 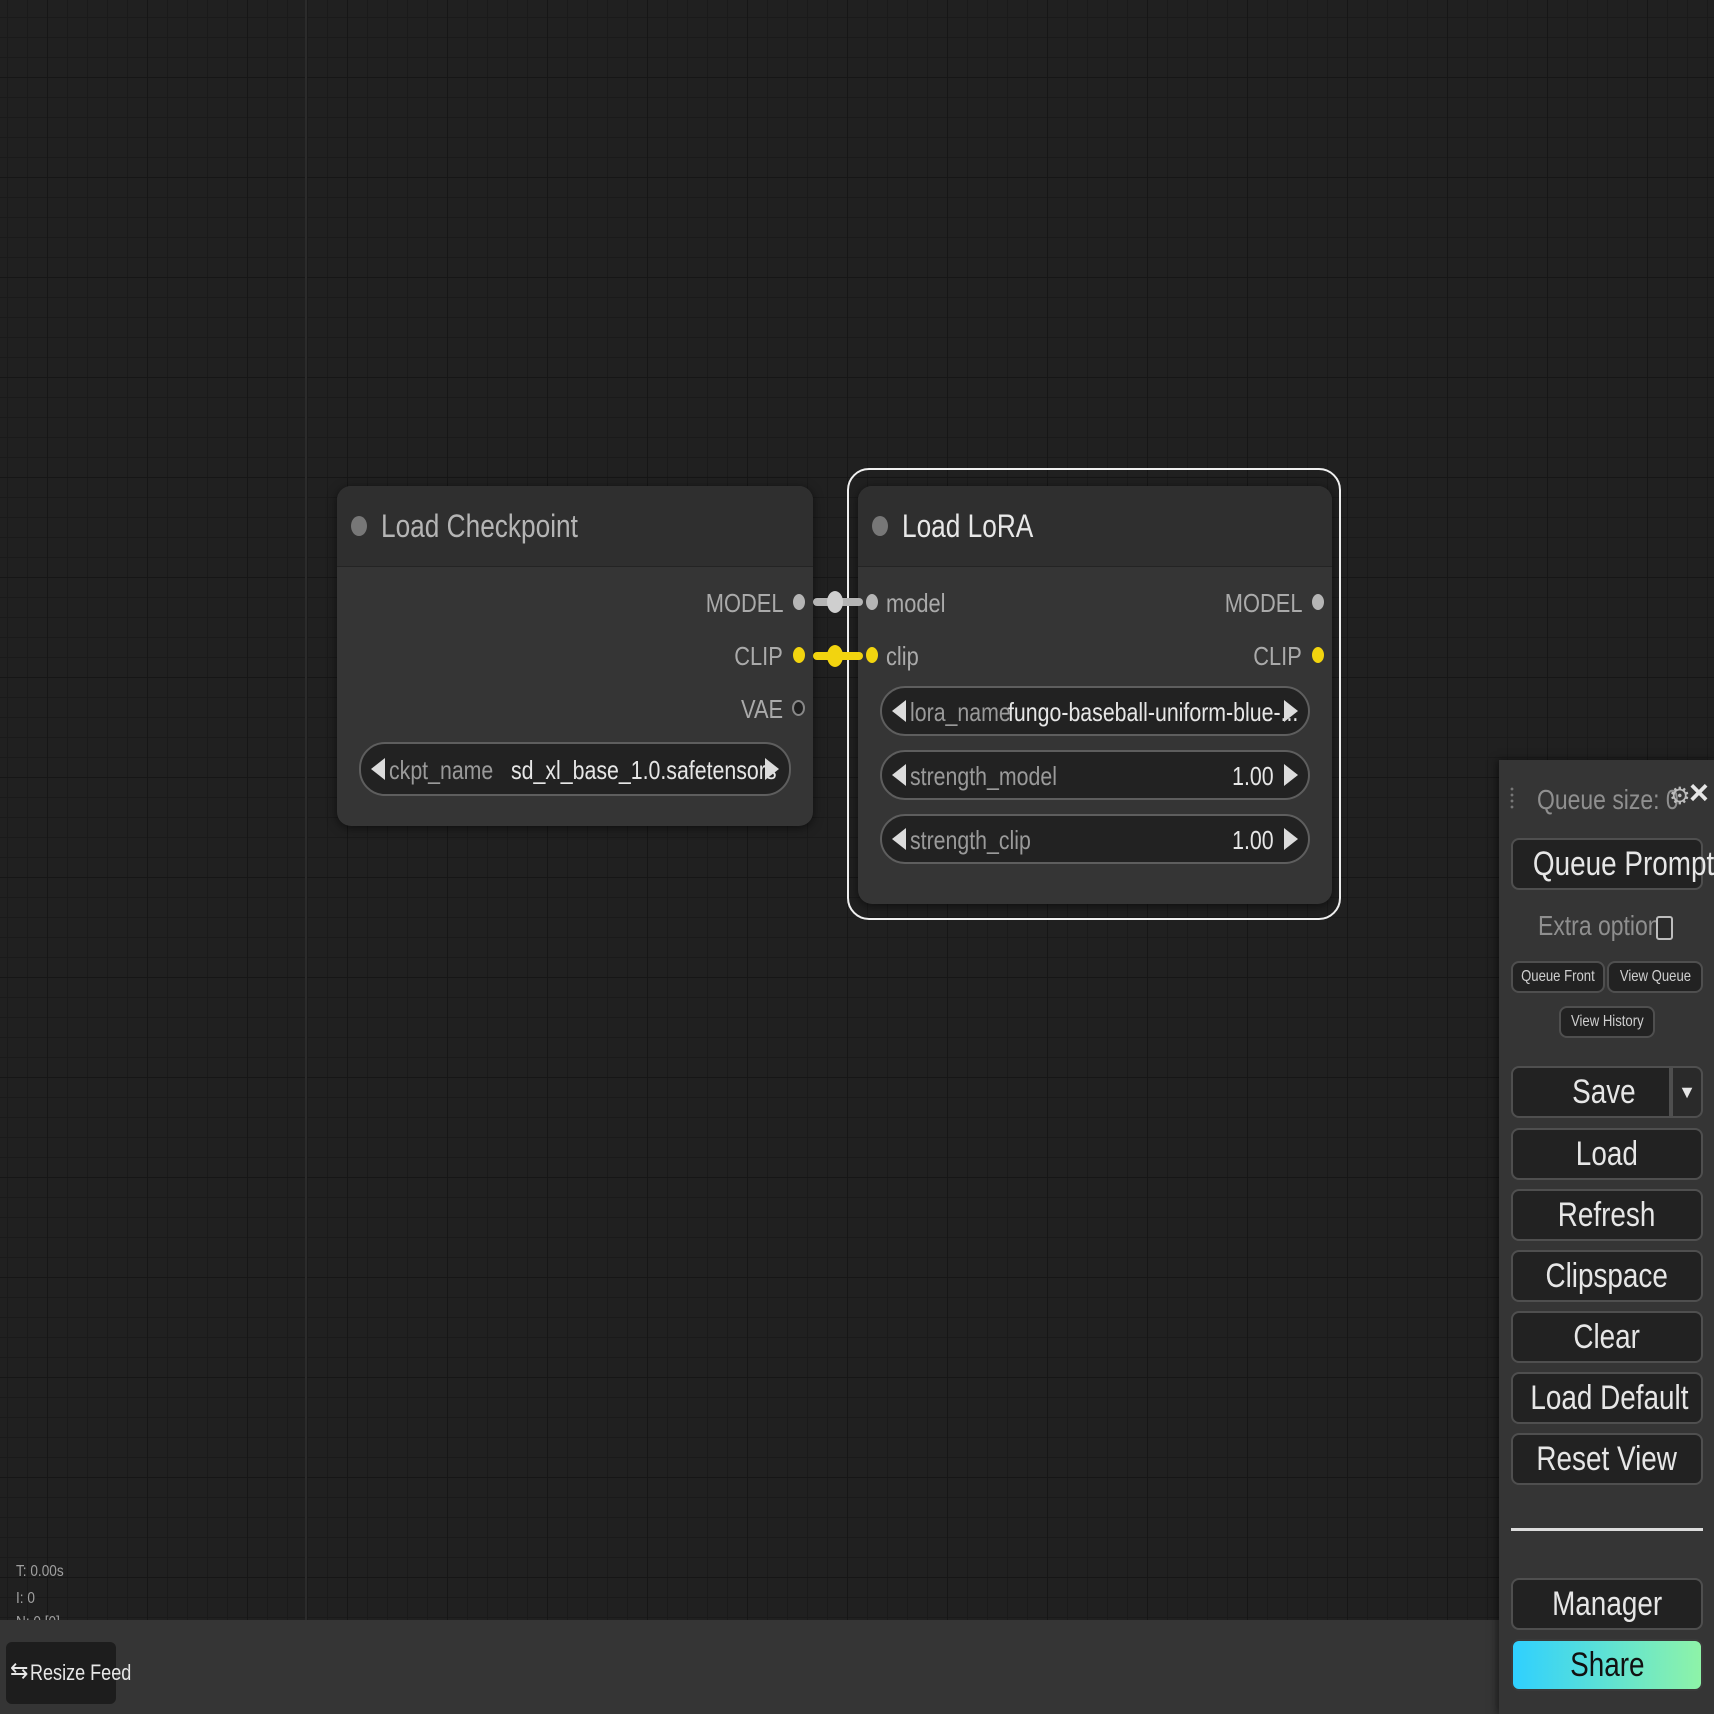 I want to click on stats-time: T: 0.00s, so click(x=40, y=1571).